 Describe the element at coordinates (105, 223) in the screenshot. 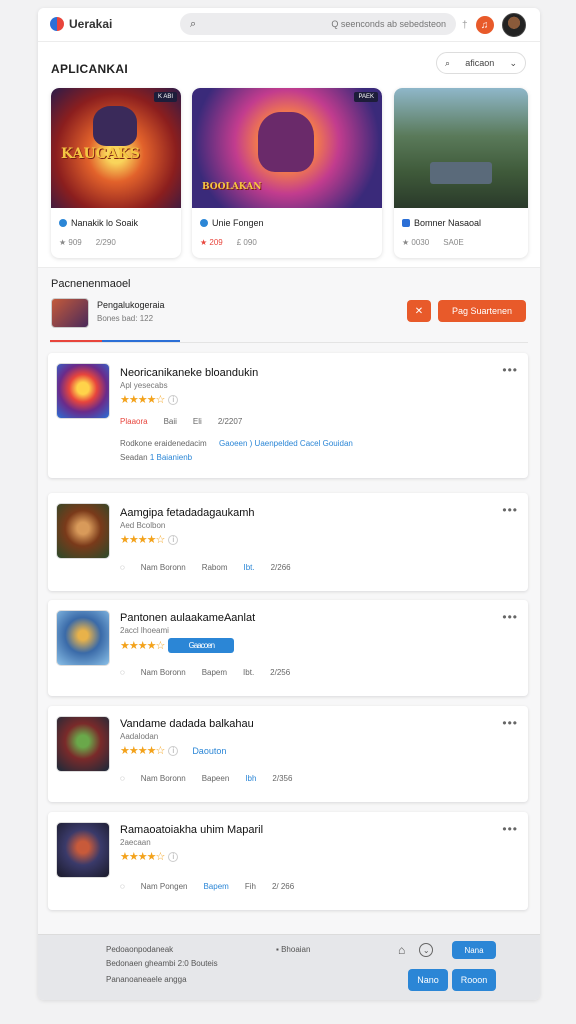

I see `featured-name-text: Nanakik lo Soaik` at that location.